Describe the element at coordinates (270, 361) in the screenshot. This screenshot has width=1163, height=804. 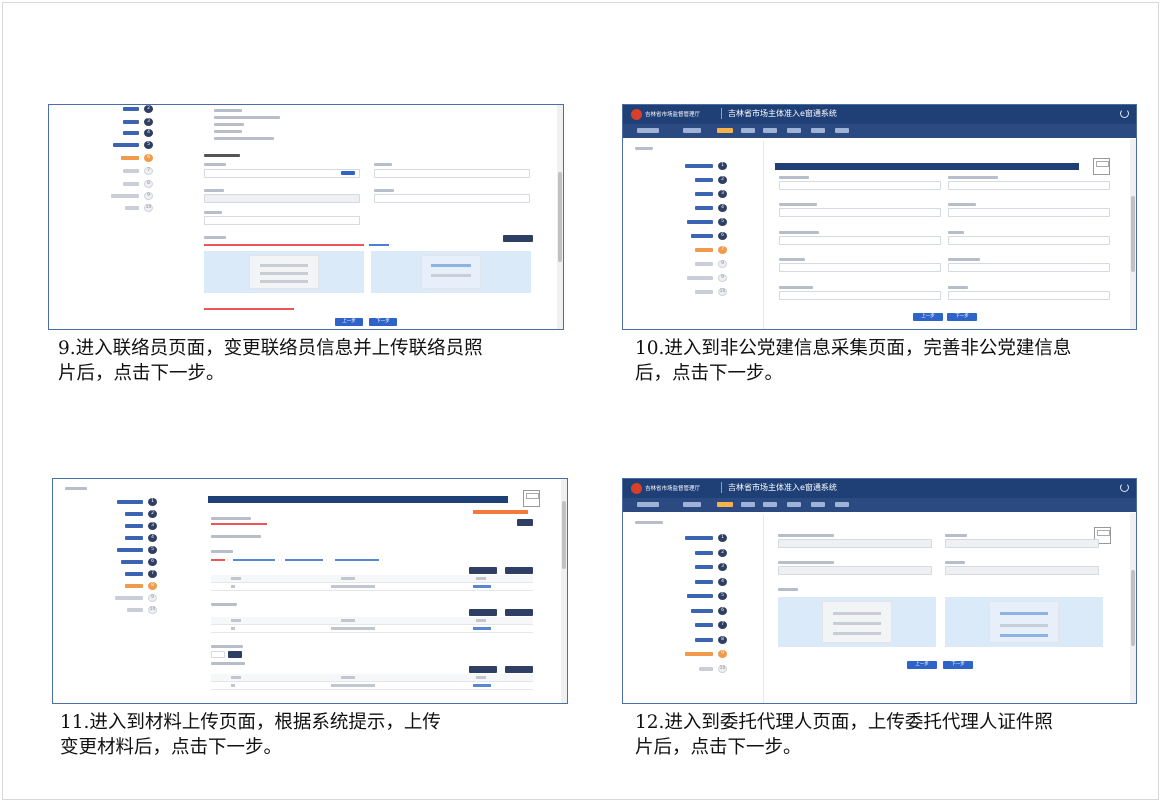
I see `caption-step9: 9.进入联络员页面，变更联络员信息并上传联络员照 片后，点击下一步。` at that location.